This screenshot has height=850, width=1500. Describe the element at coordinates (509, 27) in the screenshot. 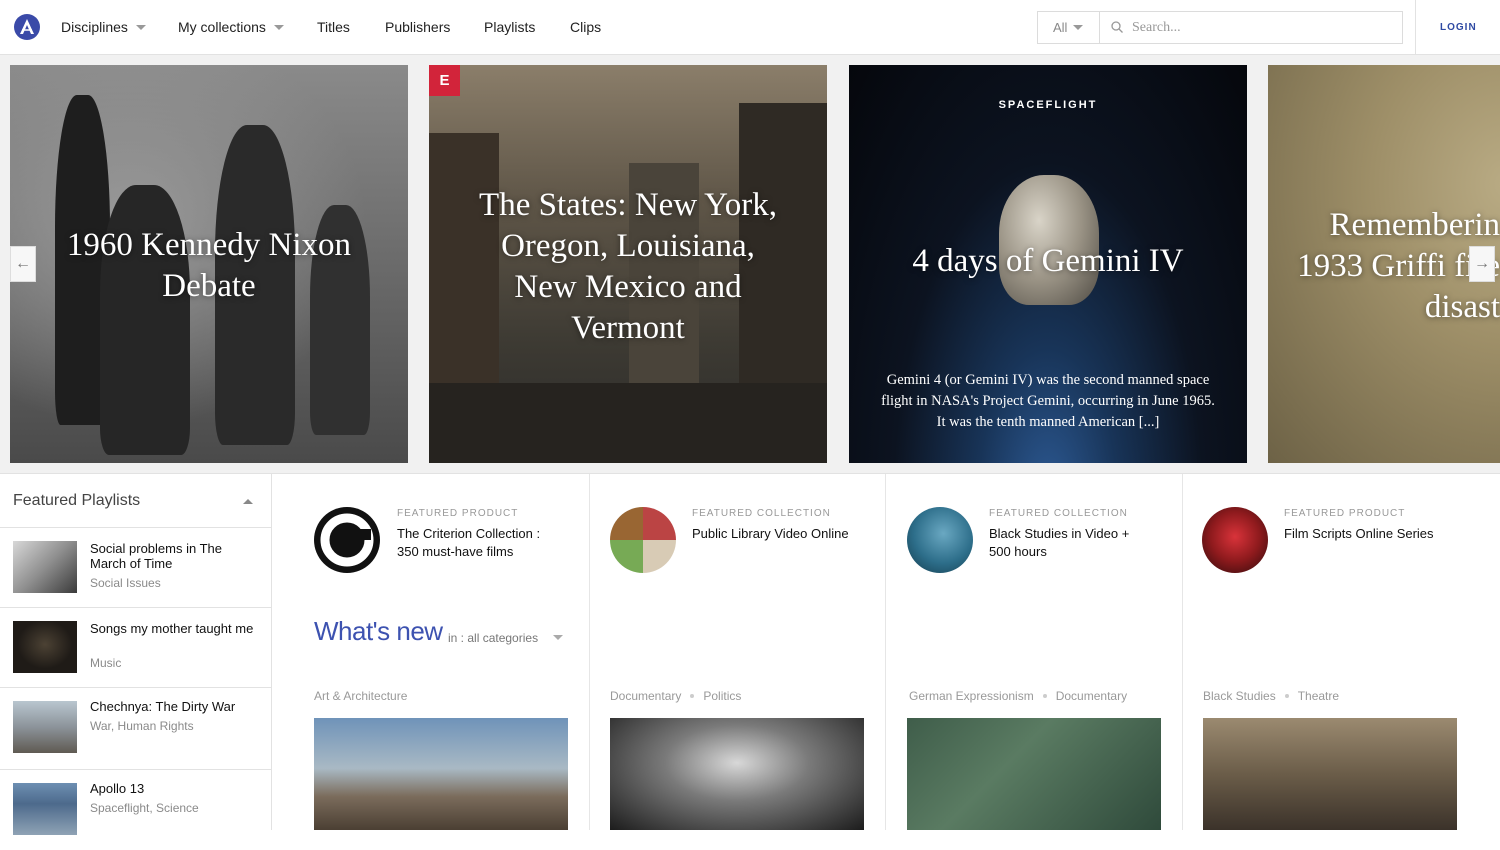

I see `nav-playlists: Playlists` at that location.